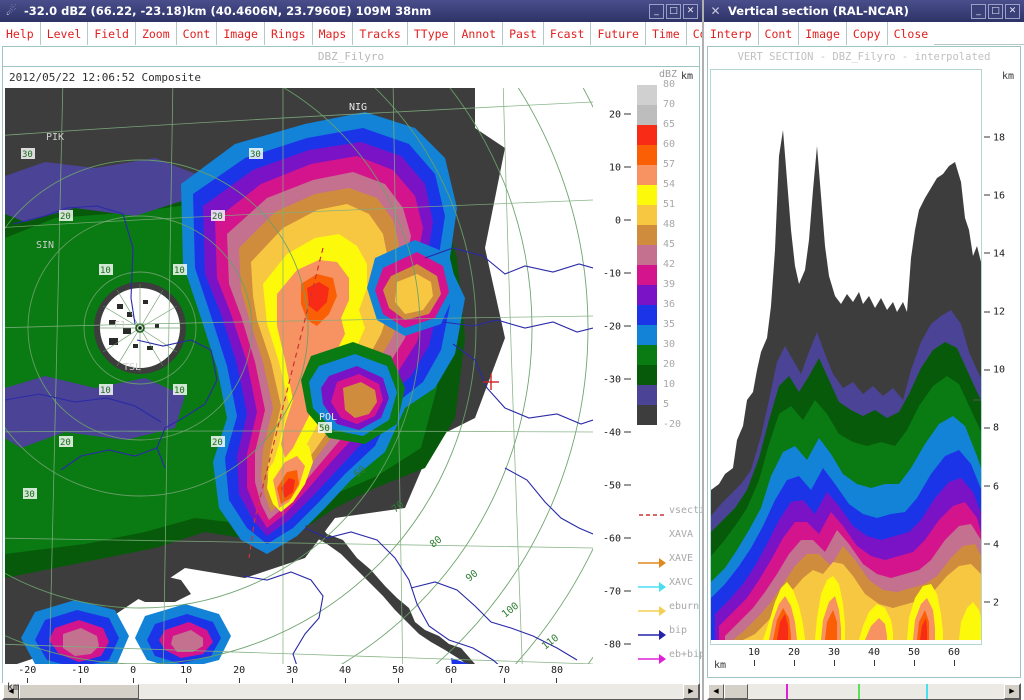  Describe the element at coordinates (618, 33) in the screenshot. I see `menu-item-future: Future` at that location.